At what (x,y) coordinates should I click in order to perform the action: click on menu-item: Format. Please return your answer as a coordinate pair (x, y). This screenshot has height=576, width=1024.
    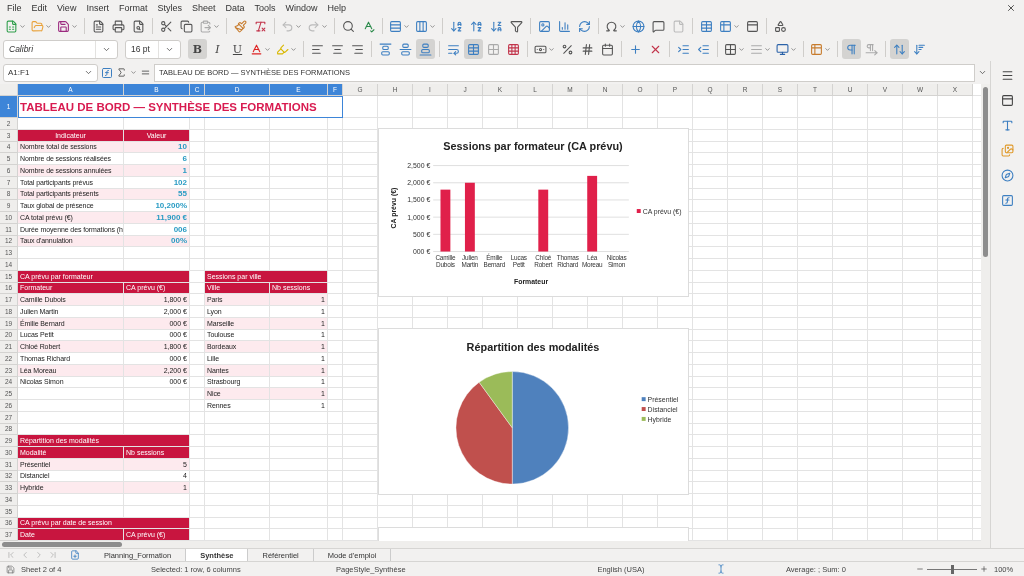
    Looking at the image, I should click on (133, 7).